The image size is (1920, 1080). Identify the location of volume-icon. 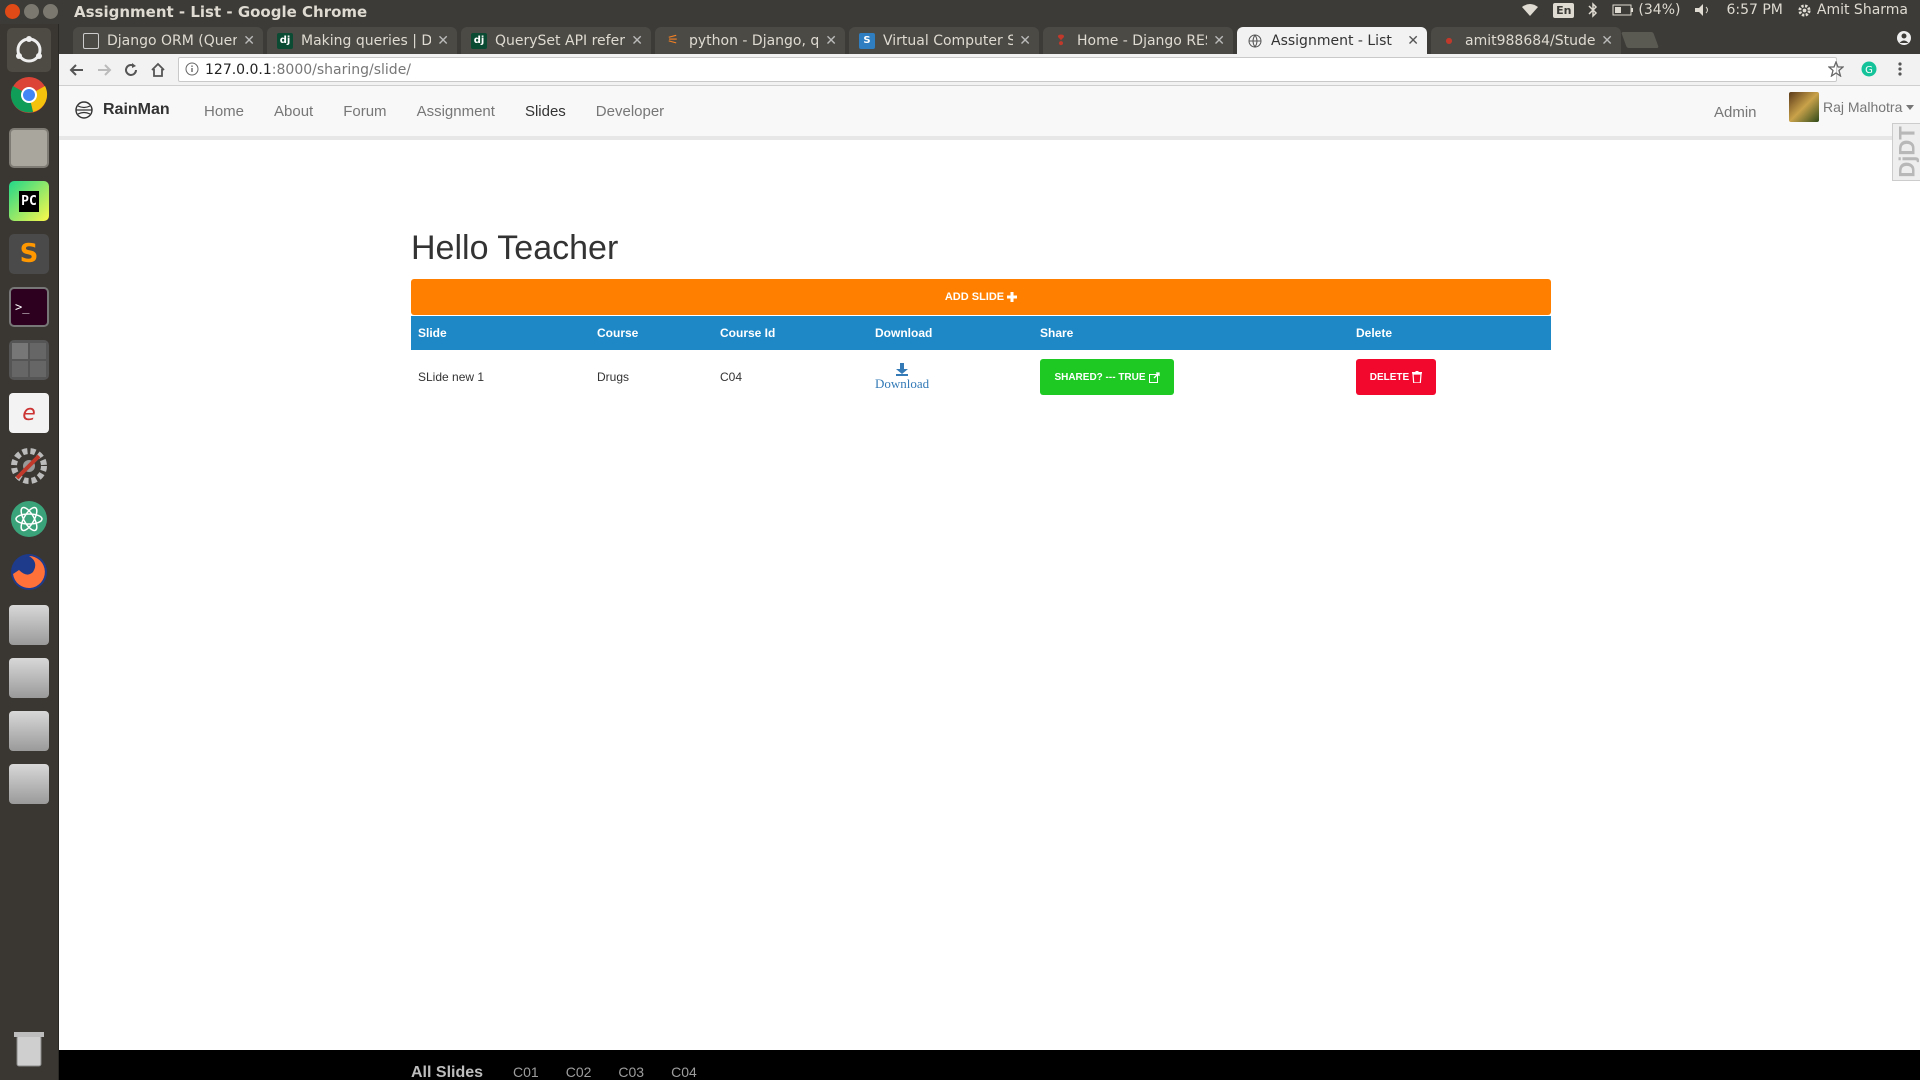
(1703, 10).